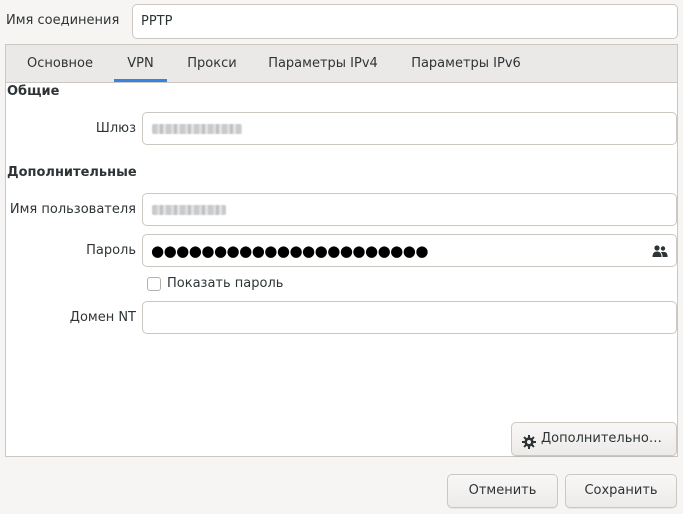 The image size is (683, 514). What do you see at coordinates (409, 209) in the screenshot?
I see `username-input` at bounding box center [409, 209].